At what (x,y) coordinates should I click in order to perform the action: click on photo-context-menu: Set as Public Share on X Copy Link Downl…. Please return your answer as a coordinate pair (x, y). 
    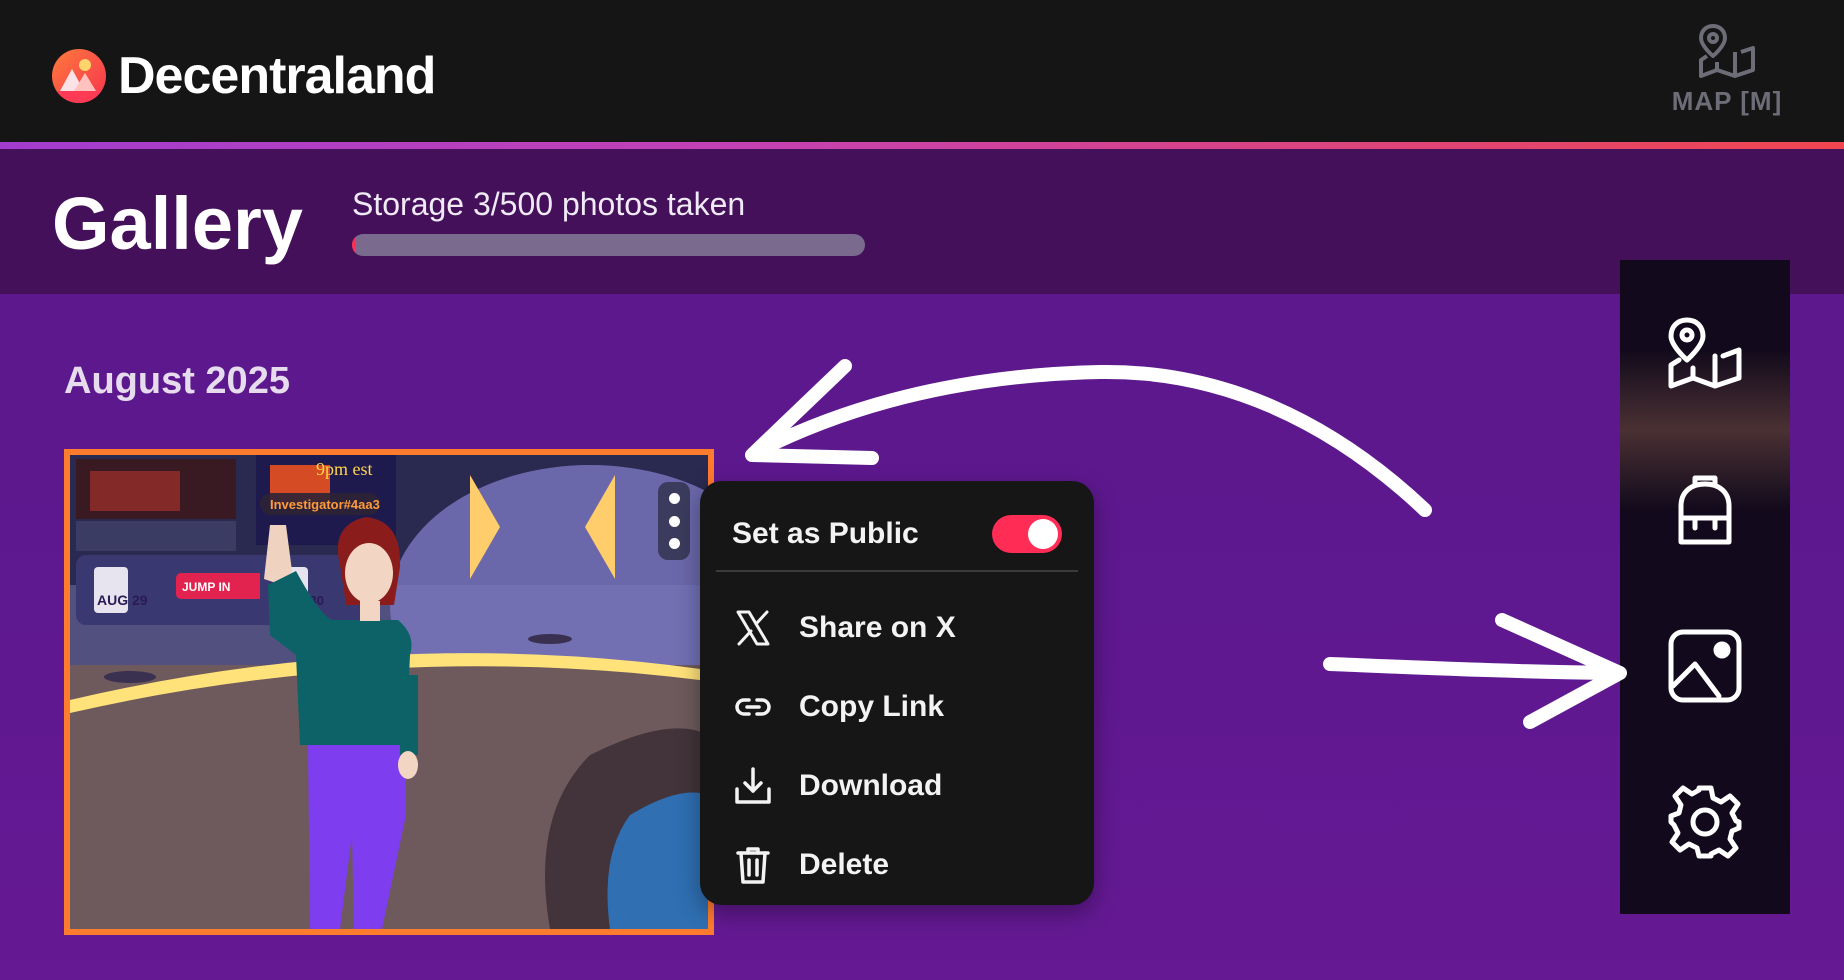
    Looking at the image, I should click on (897, 693).